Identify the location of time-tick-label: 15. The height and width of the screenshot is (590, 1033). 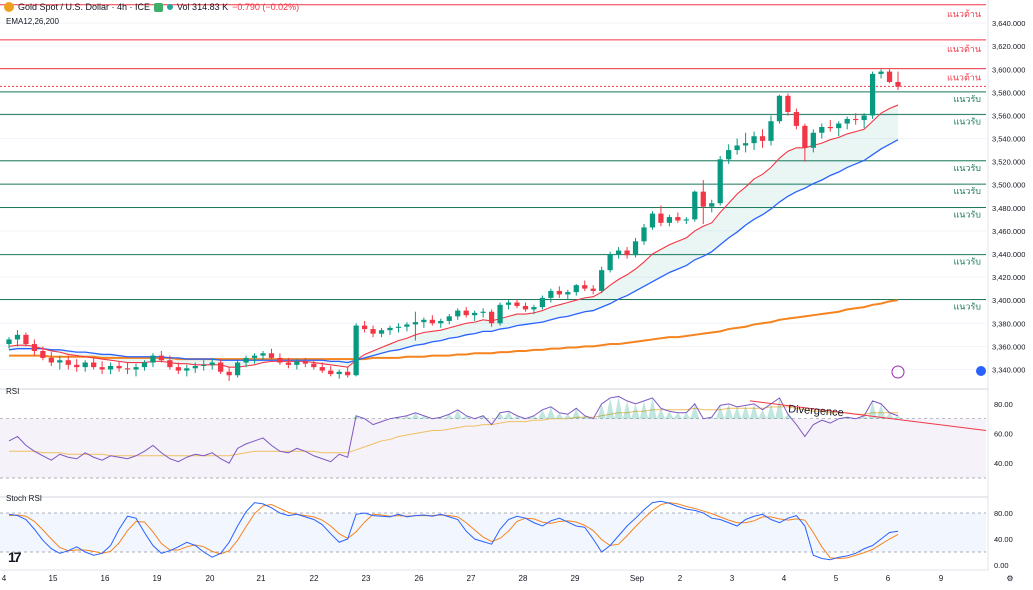
(53, 578).